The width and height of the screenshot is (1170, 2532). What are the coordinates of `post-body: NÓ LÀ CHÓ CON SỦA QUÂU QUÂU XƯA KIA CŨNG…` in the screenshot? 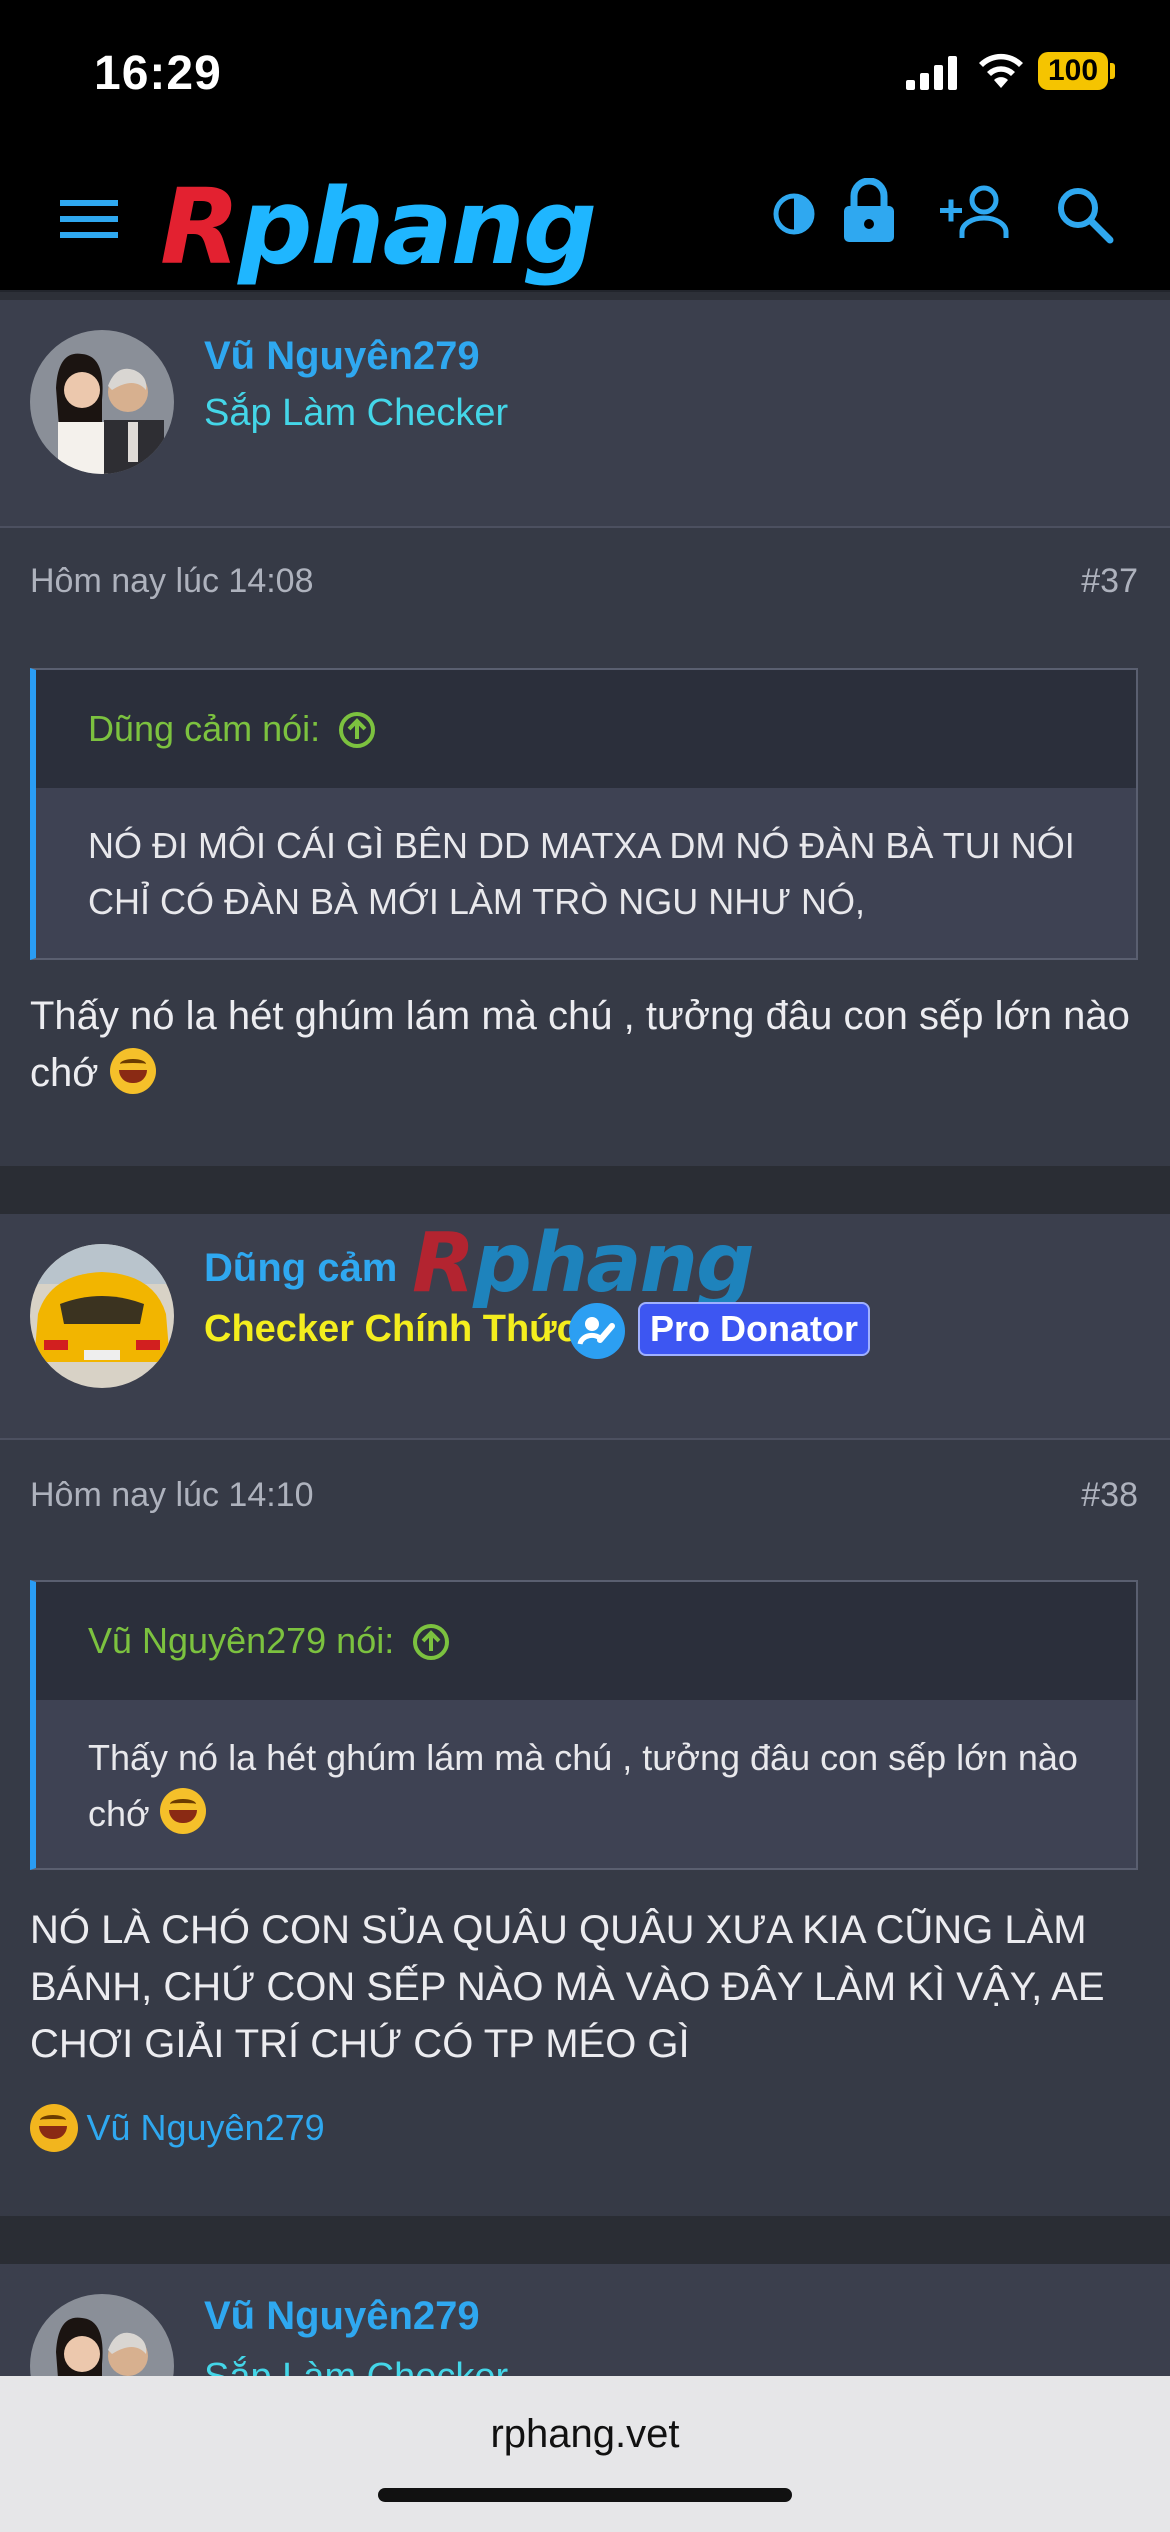 It's located at (567, 1987).